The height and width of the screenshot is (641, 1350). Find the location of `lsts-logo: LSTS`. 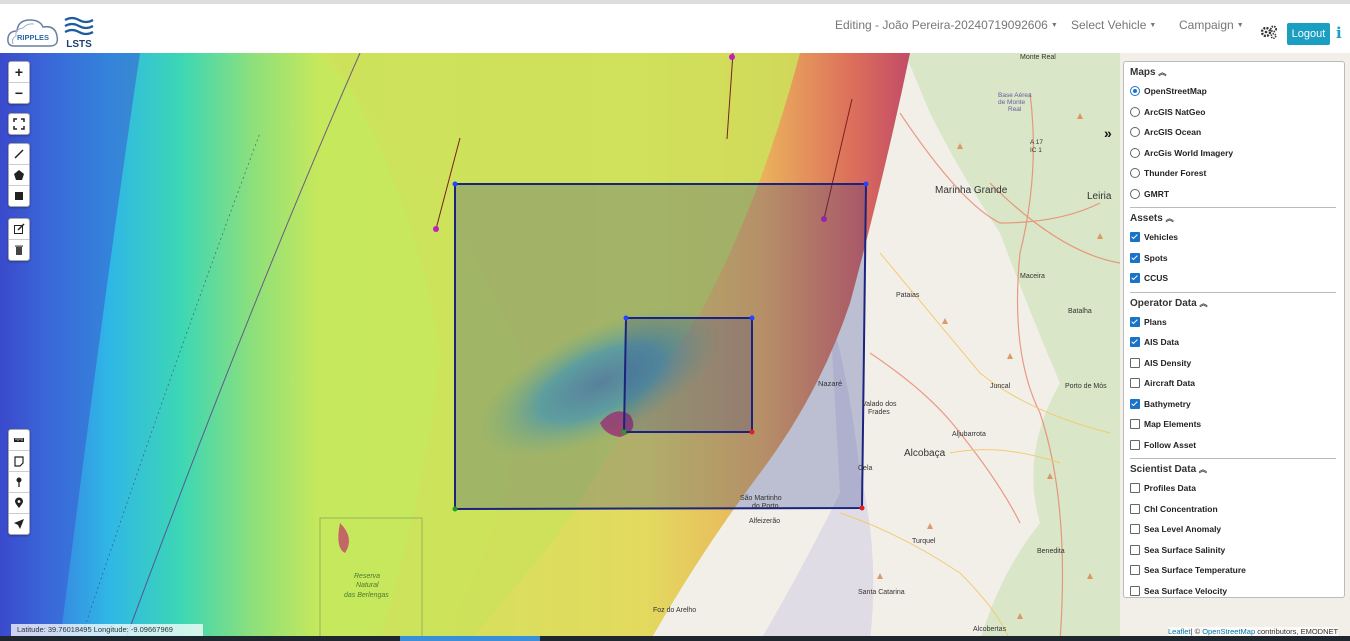

lsts-logo: LSTS is located at coordinates (79, 33).